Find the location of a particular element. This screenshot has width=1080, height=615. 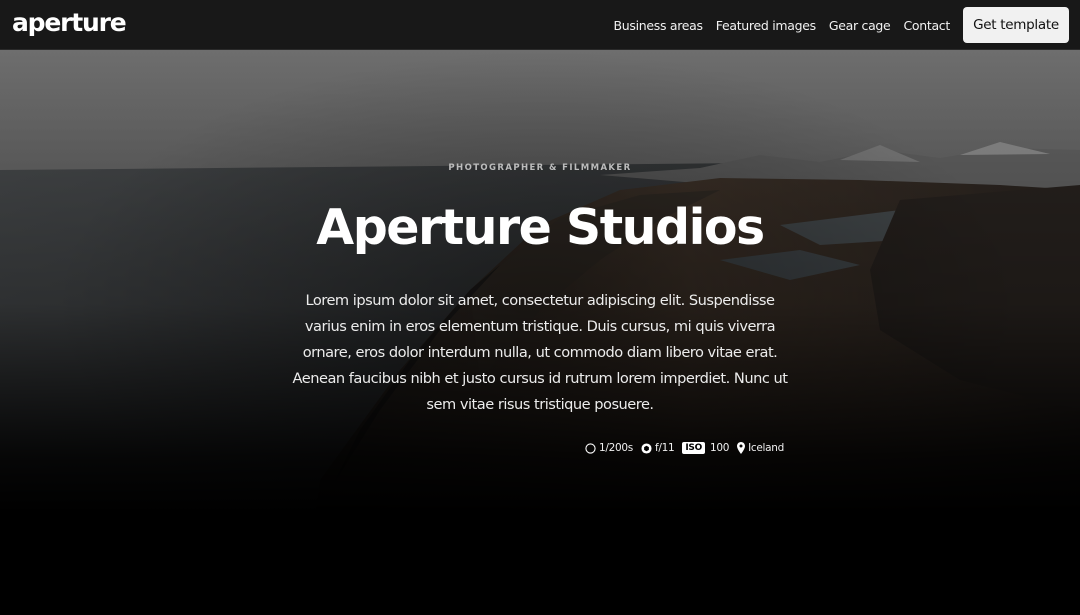

exif-metadata: 1/200s f/11 ISO 100 Iceland is located at coordinates (684, 448).